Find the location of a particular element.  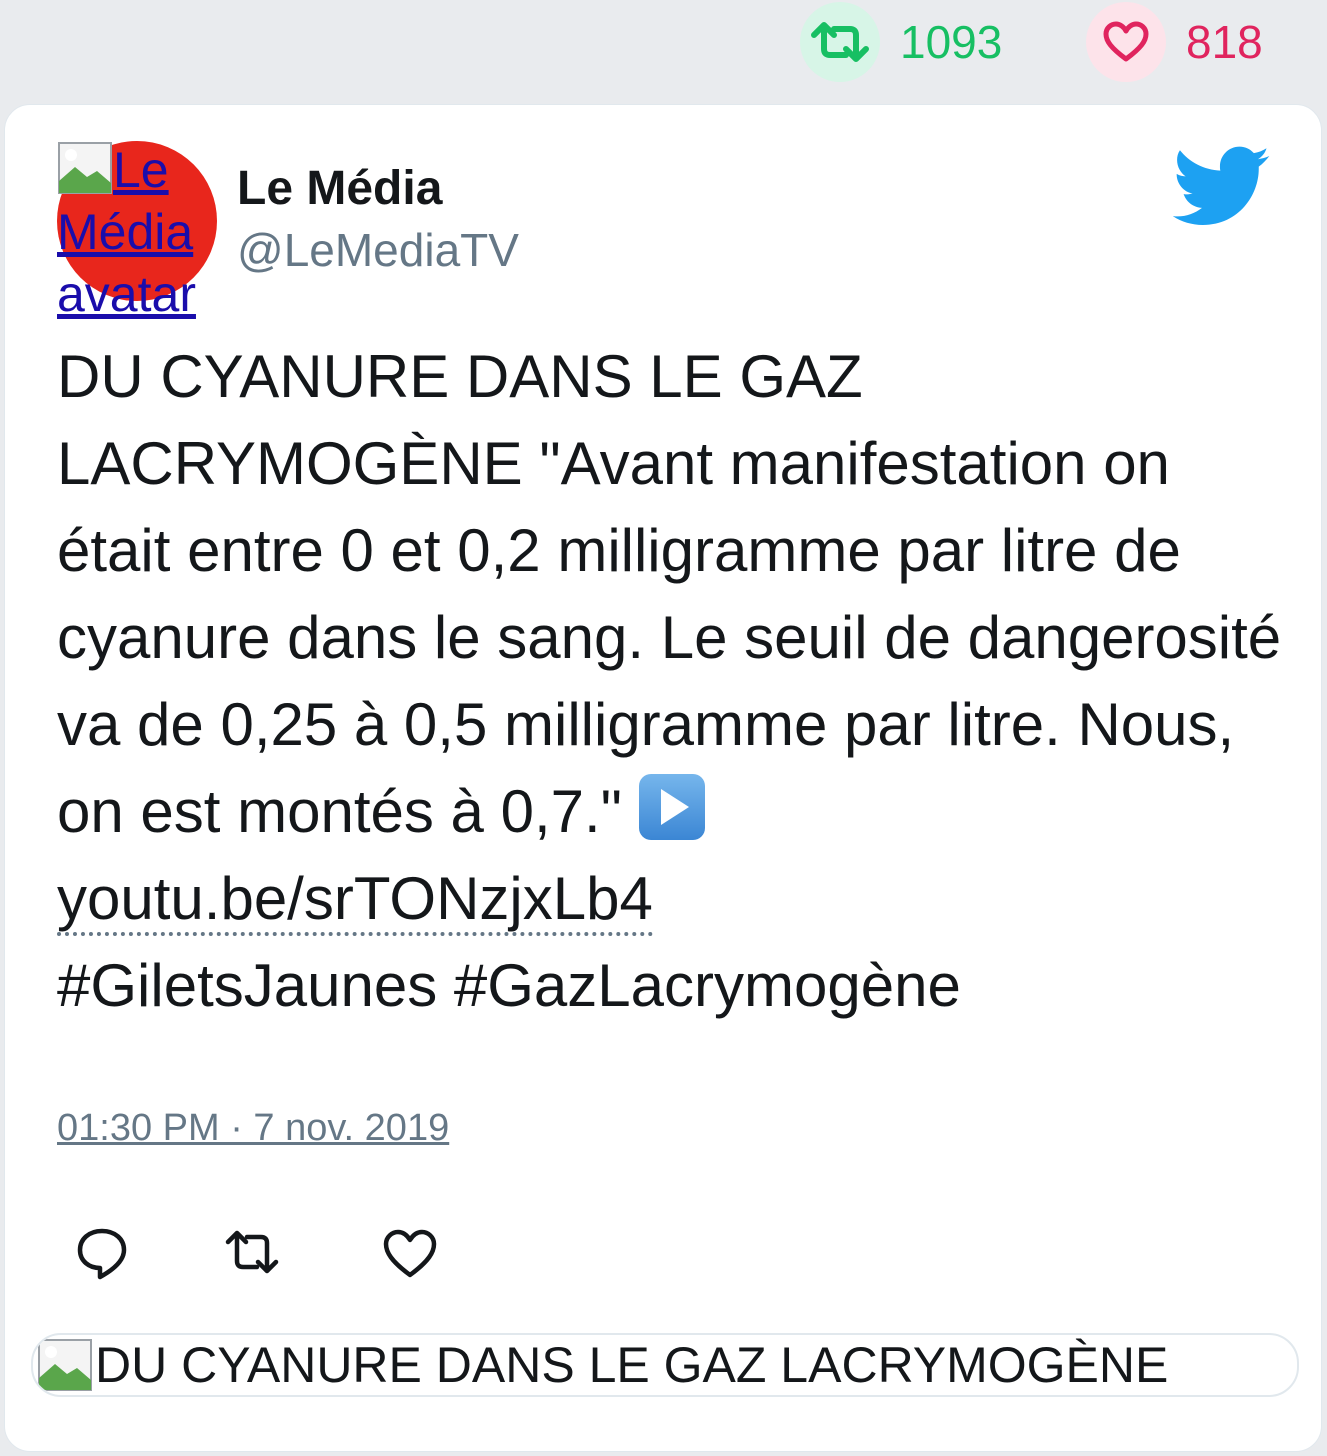

retweet-count: 1093 is located at coordinates (951, 42).